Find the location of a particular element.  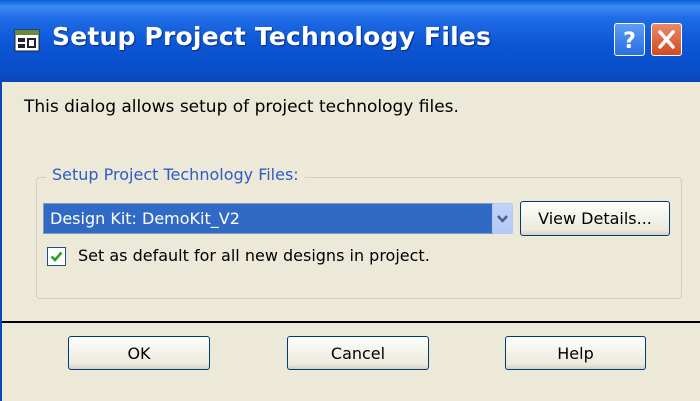

chevron-down-icon is located at coordinates (502, 219).